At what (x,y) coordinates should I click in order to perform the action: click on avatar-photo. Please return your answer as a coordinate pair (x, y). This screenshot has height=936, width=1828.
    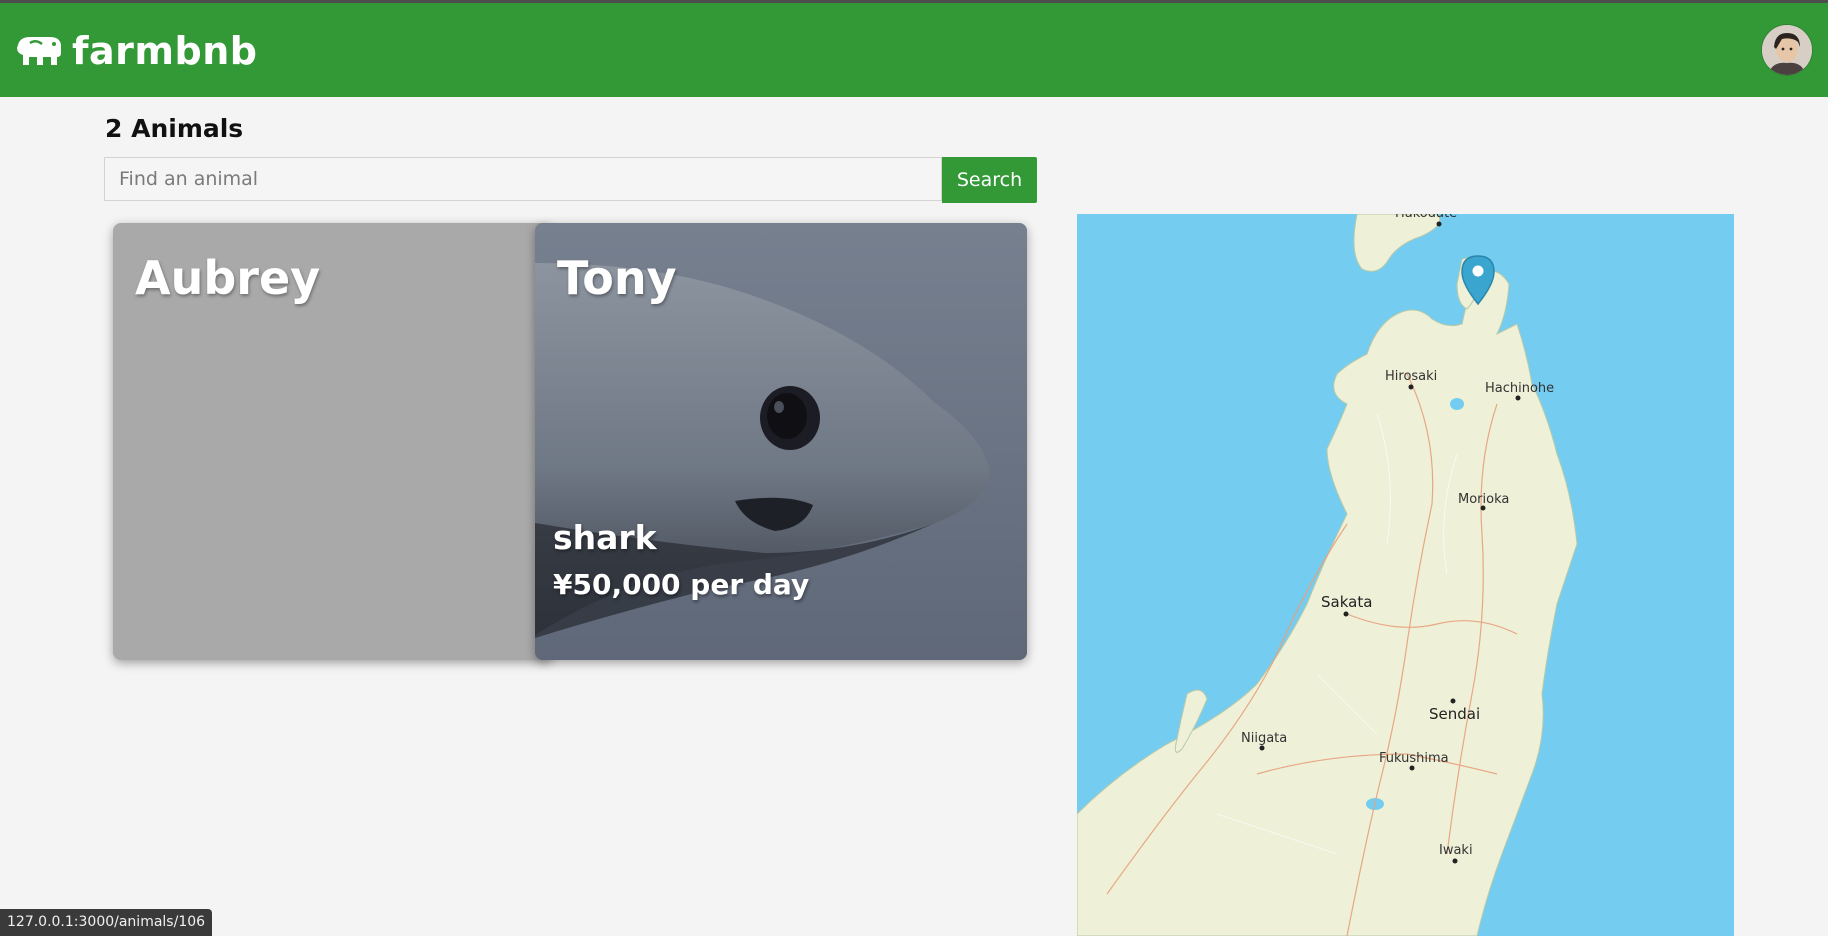
    Looking at the image, I should click on (1787, 50).